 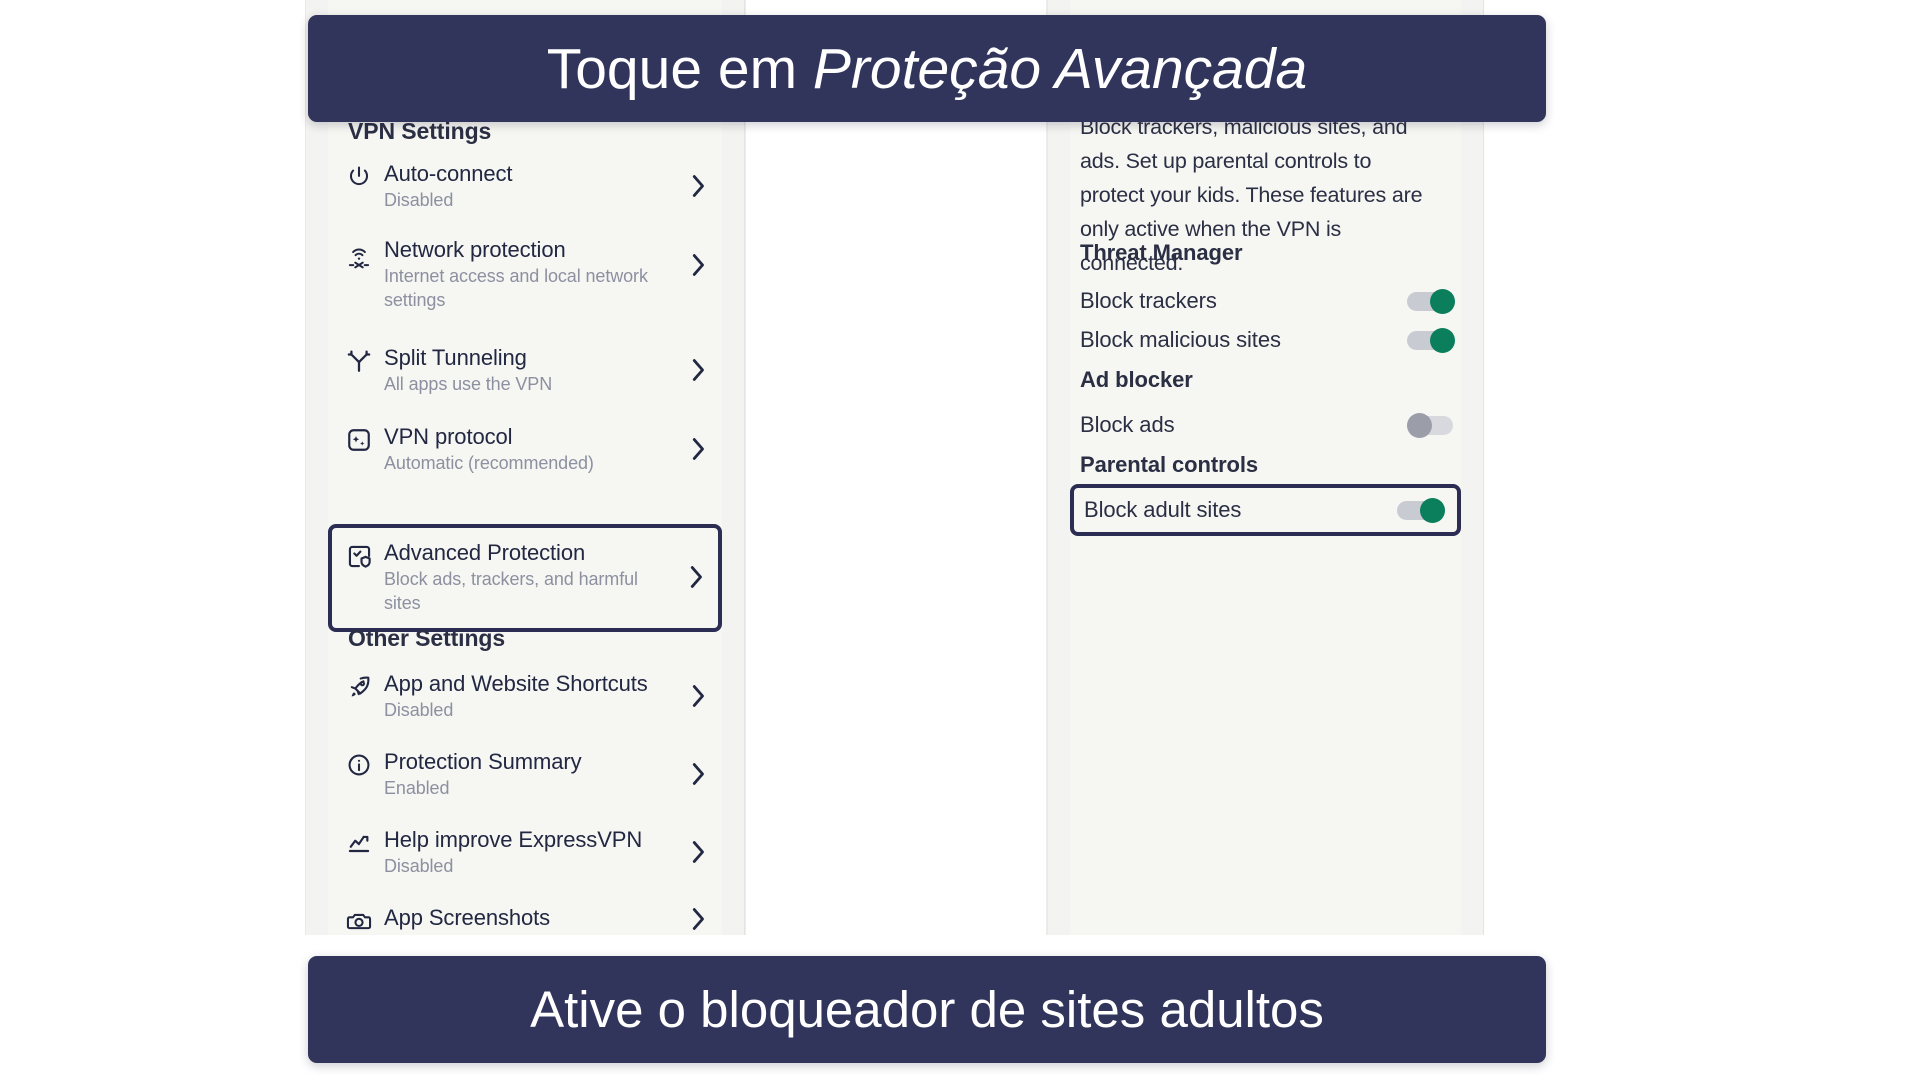 I want to click on banner-top-emphasis: Proteção Avançada, so click(x=1060, y=68).